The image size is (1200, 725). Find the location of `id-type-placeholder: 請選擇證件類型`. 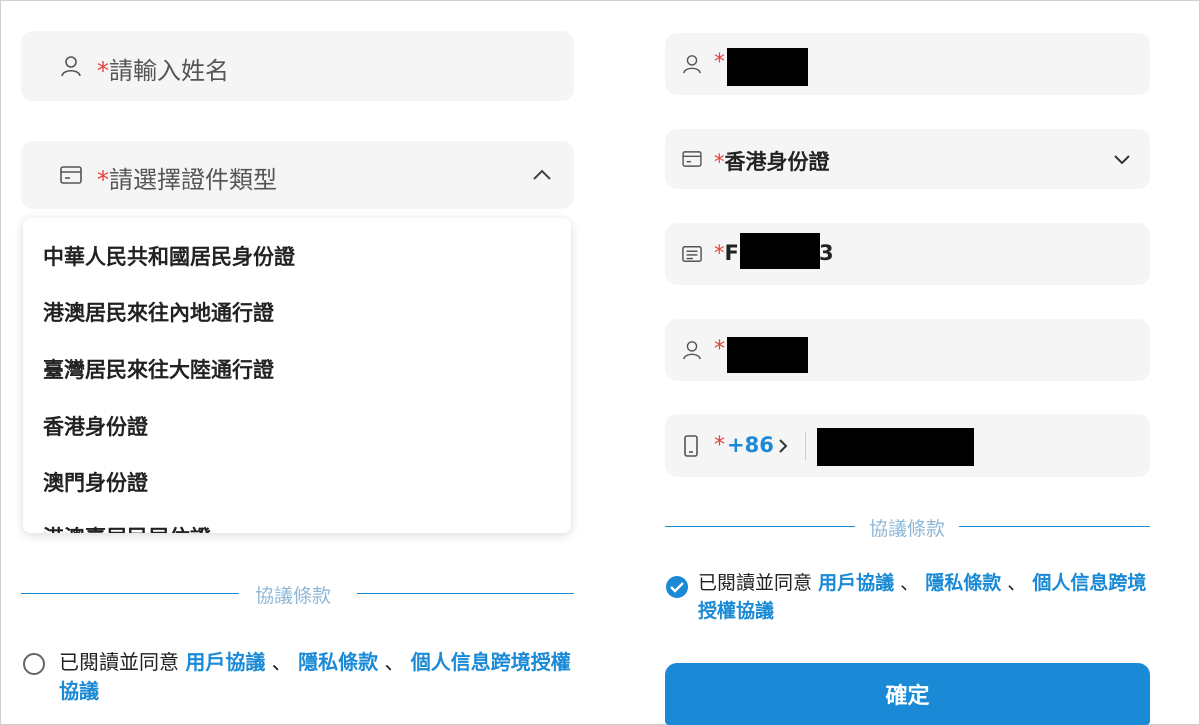

id-type-placeholder: 請選擇證件類型 is located at coordinates (193, 180).